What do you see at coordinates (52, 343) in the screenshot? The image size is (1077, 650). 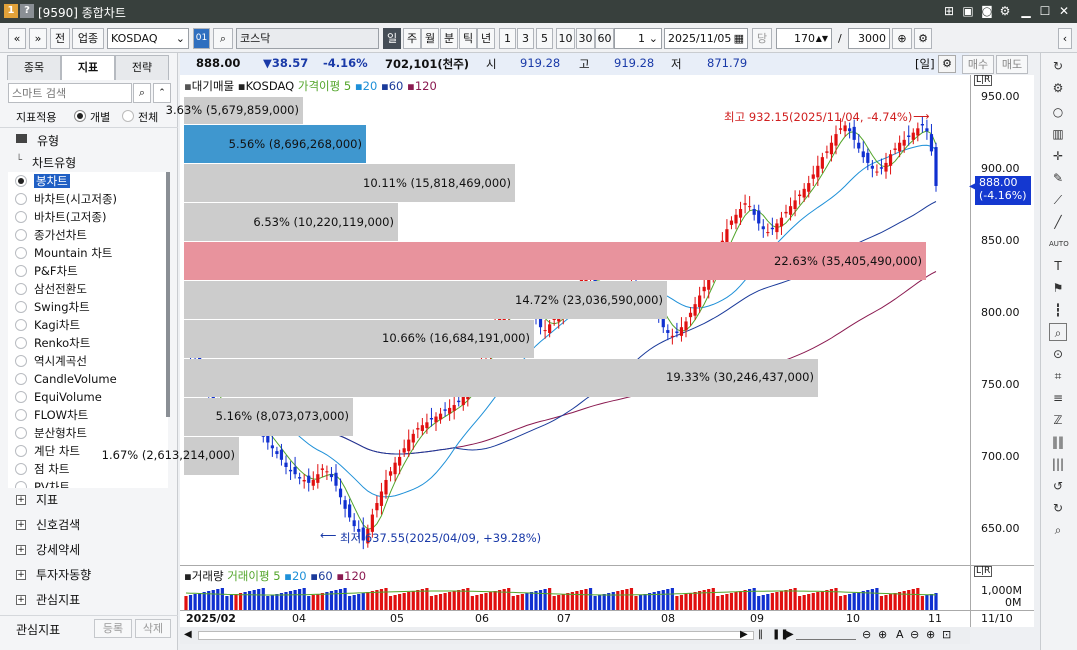 I see `chart-type-item: Renko차트` at bounding box center [52, 343].